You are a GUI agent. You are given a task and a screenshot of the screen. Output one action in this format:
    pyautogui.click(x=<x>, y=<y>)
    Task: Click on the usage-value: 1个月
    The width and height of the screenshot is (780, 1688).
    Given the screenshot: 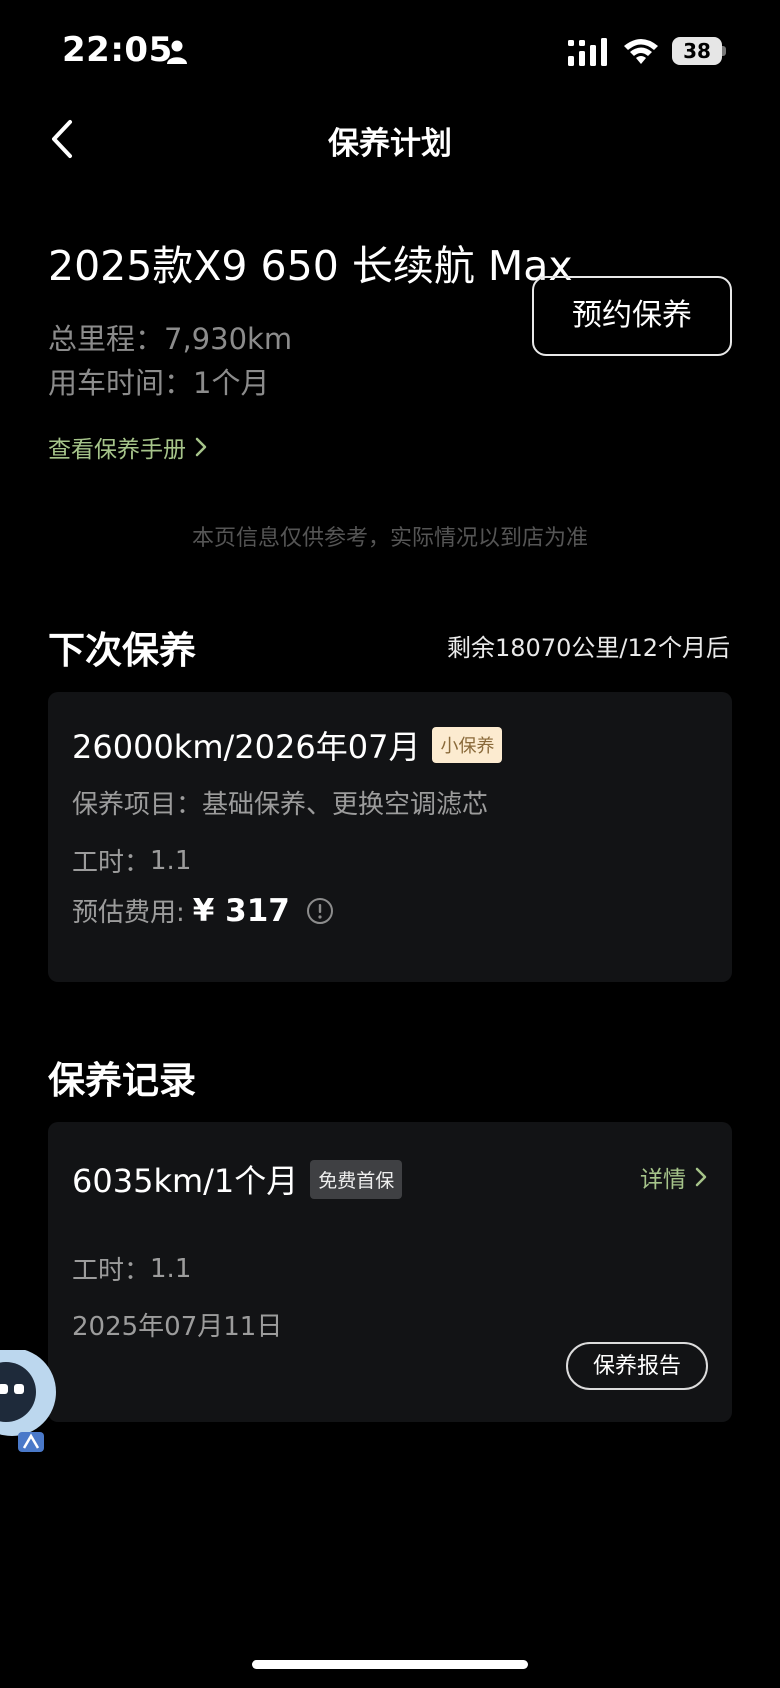 What is the action you would take?
    pyautogui.click(x=231, y=383)
    